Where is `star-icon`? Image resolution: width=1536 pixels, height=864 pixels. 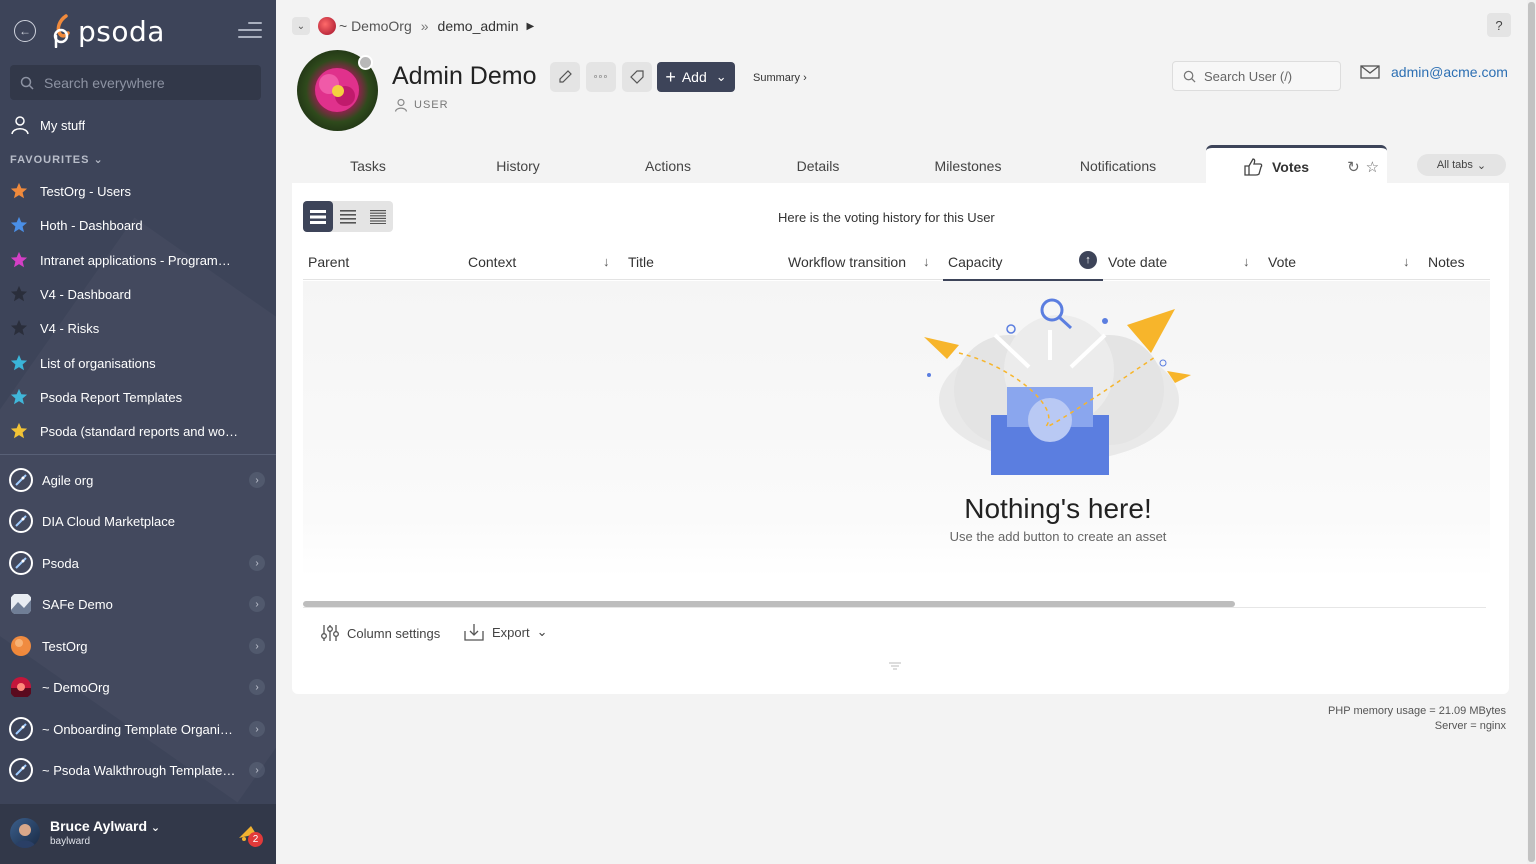 star-icon is located at coordinates (19, 327).